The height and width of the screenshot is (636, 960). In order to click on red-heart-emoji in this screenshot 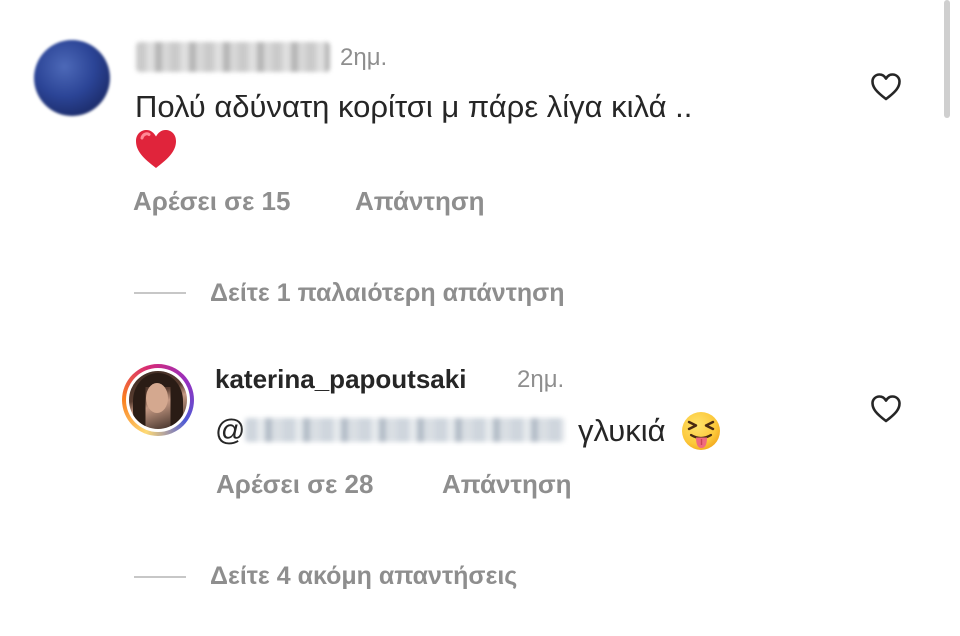, I will do `click(156, 149)`.